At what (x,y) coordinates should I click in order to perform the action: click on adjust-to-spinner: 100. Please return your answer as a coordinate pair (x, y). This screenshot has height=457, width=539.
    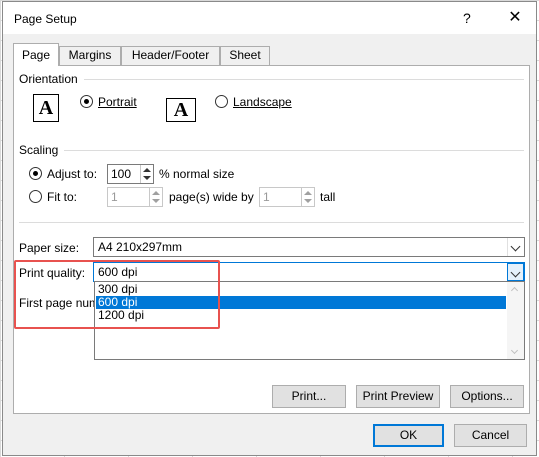
    Looking at the image, I should click on (130, 174).